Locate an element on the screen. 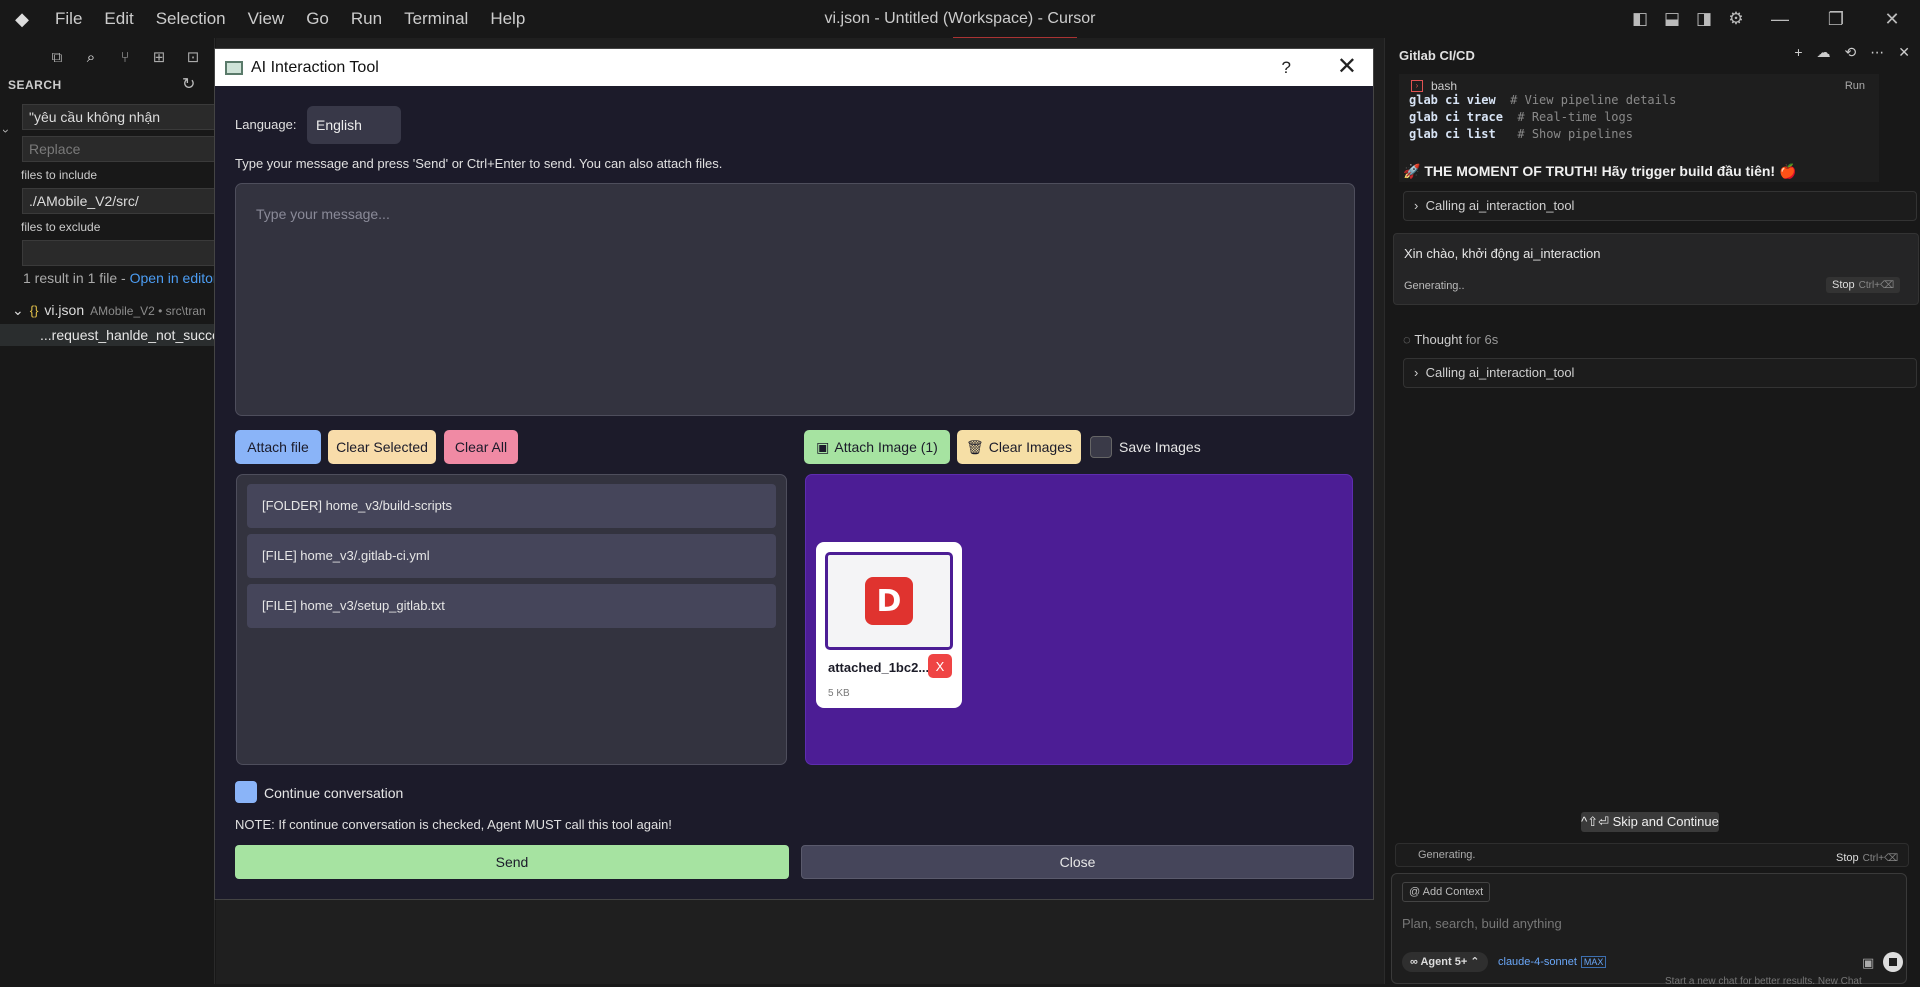 The width and height of the screenshot is (1920, 987). code-command: glab ci view is located at coordinates (1456, 100).